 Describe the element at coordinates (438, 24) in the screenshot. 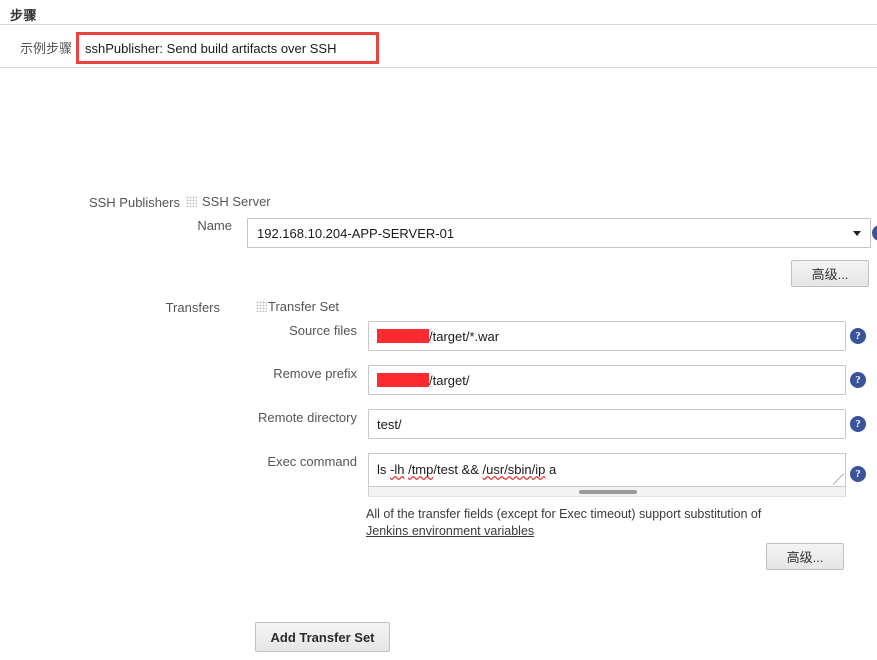

I see `divider-top` at that location.